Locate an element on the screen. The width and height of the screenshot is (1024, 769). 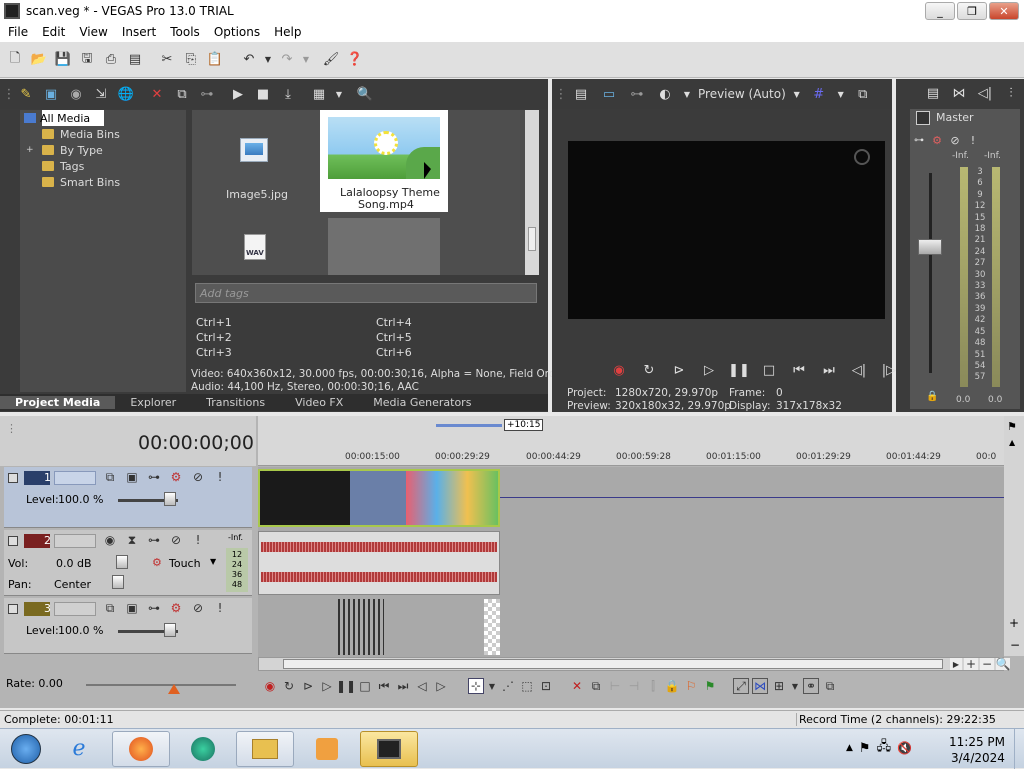
mixer-options-icon: ⫶ is located at coordinates (1011, 93).